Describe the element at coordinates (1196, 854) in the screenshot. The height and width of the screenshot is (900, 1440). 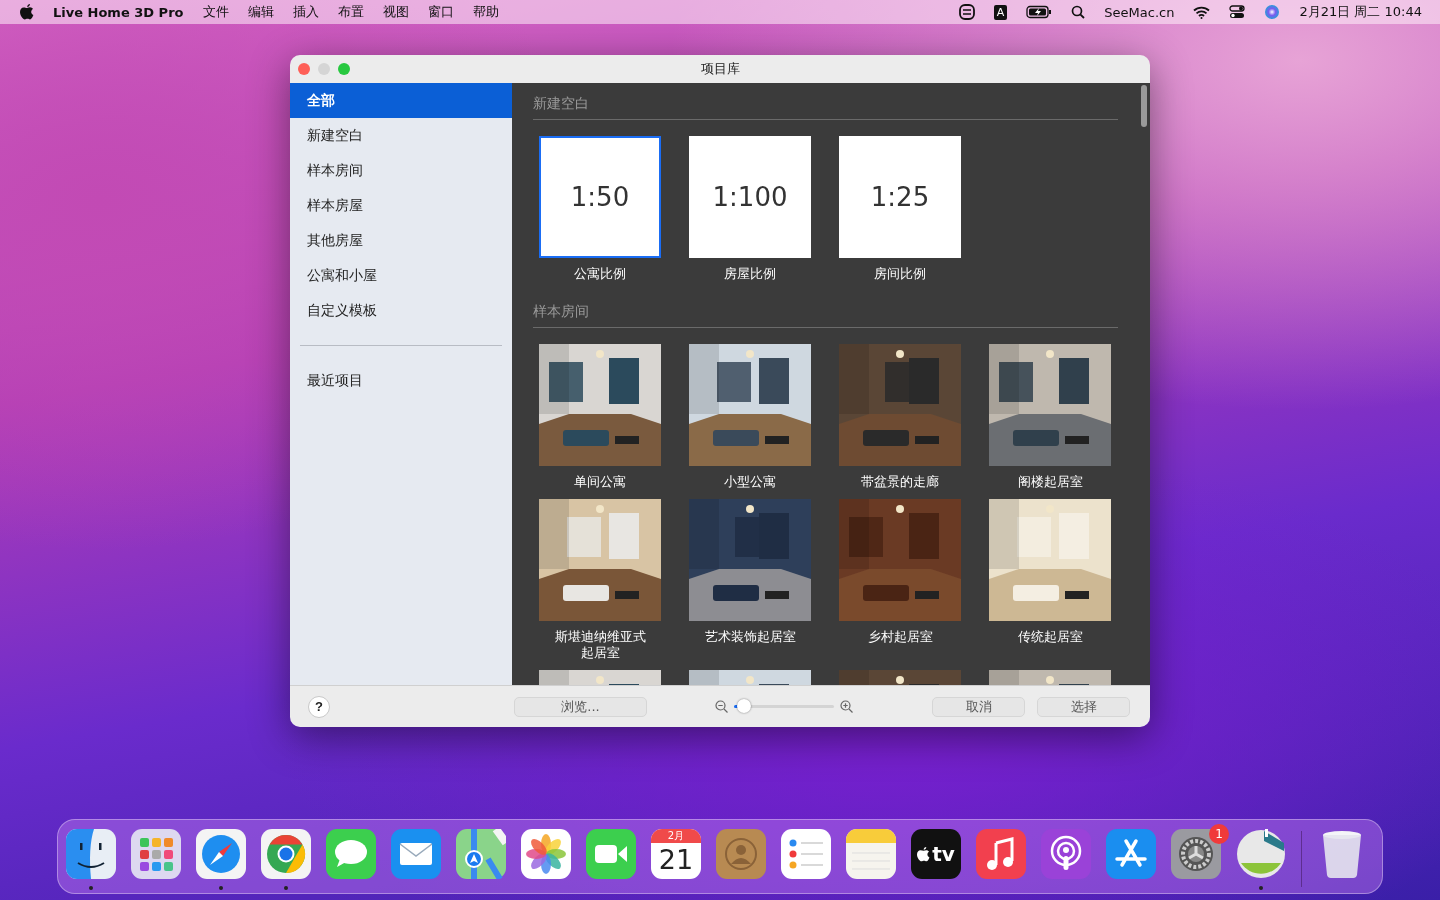
I see `gear-icon` at that location.